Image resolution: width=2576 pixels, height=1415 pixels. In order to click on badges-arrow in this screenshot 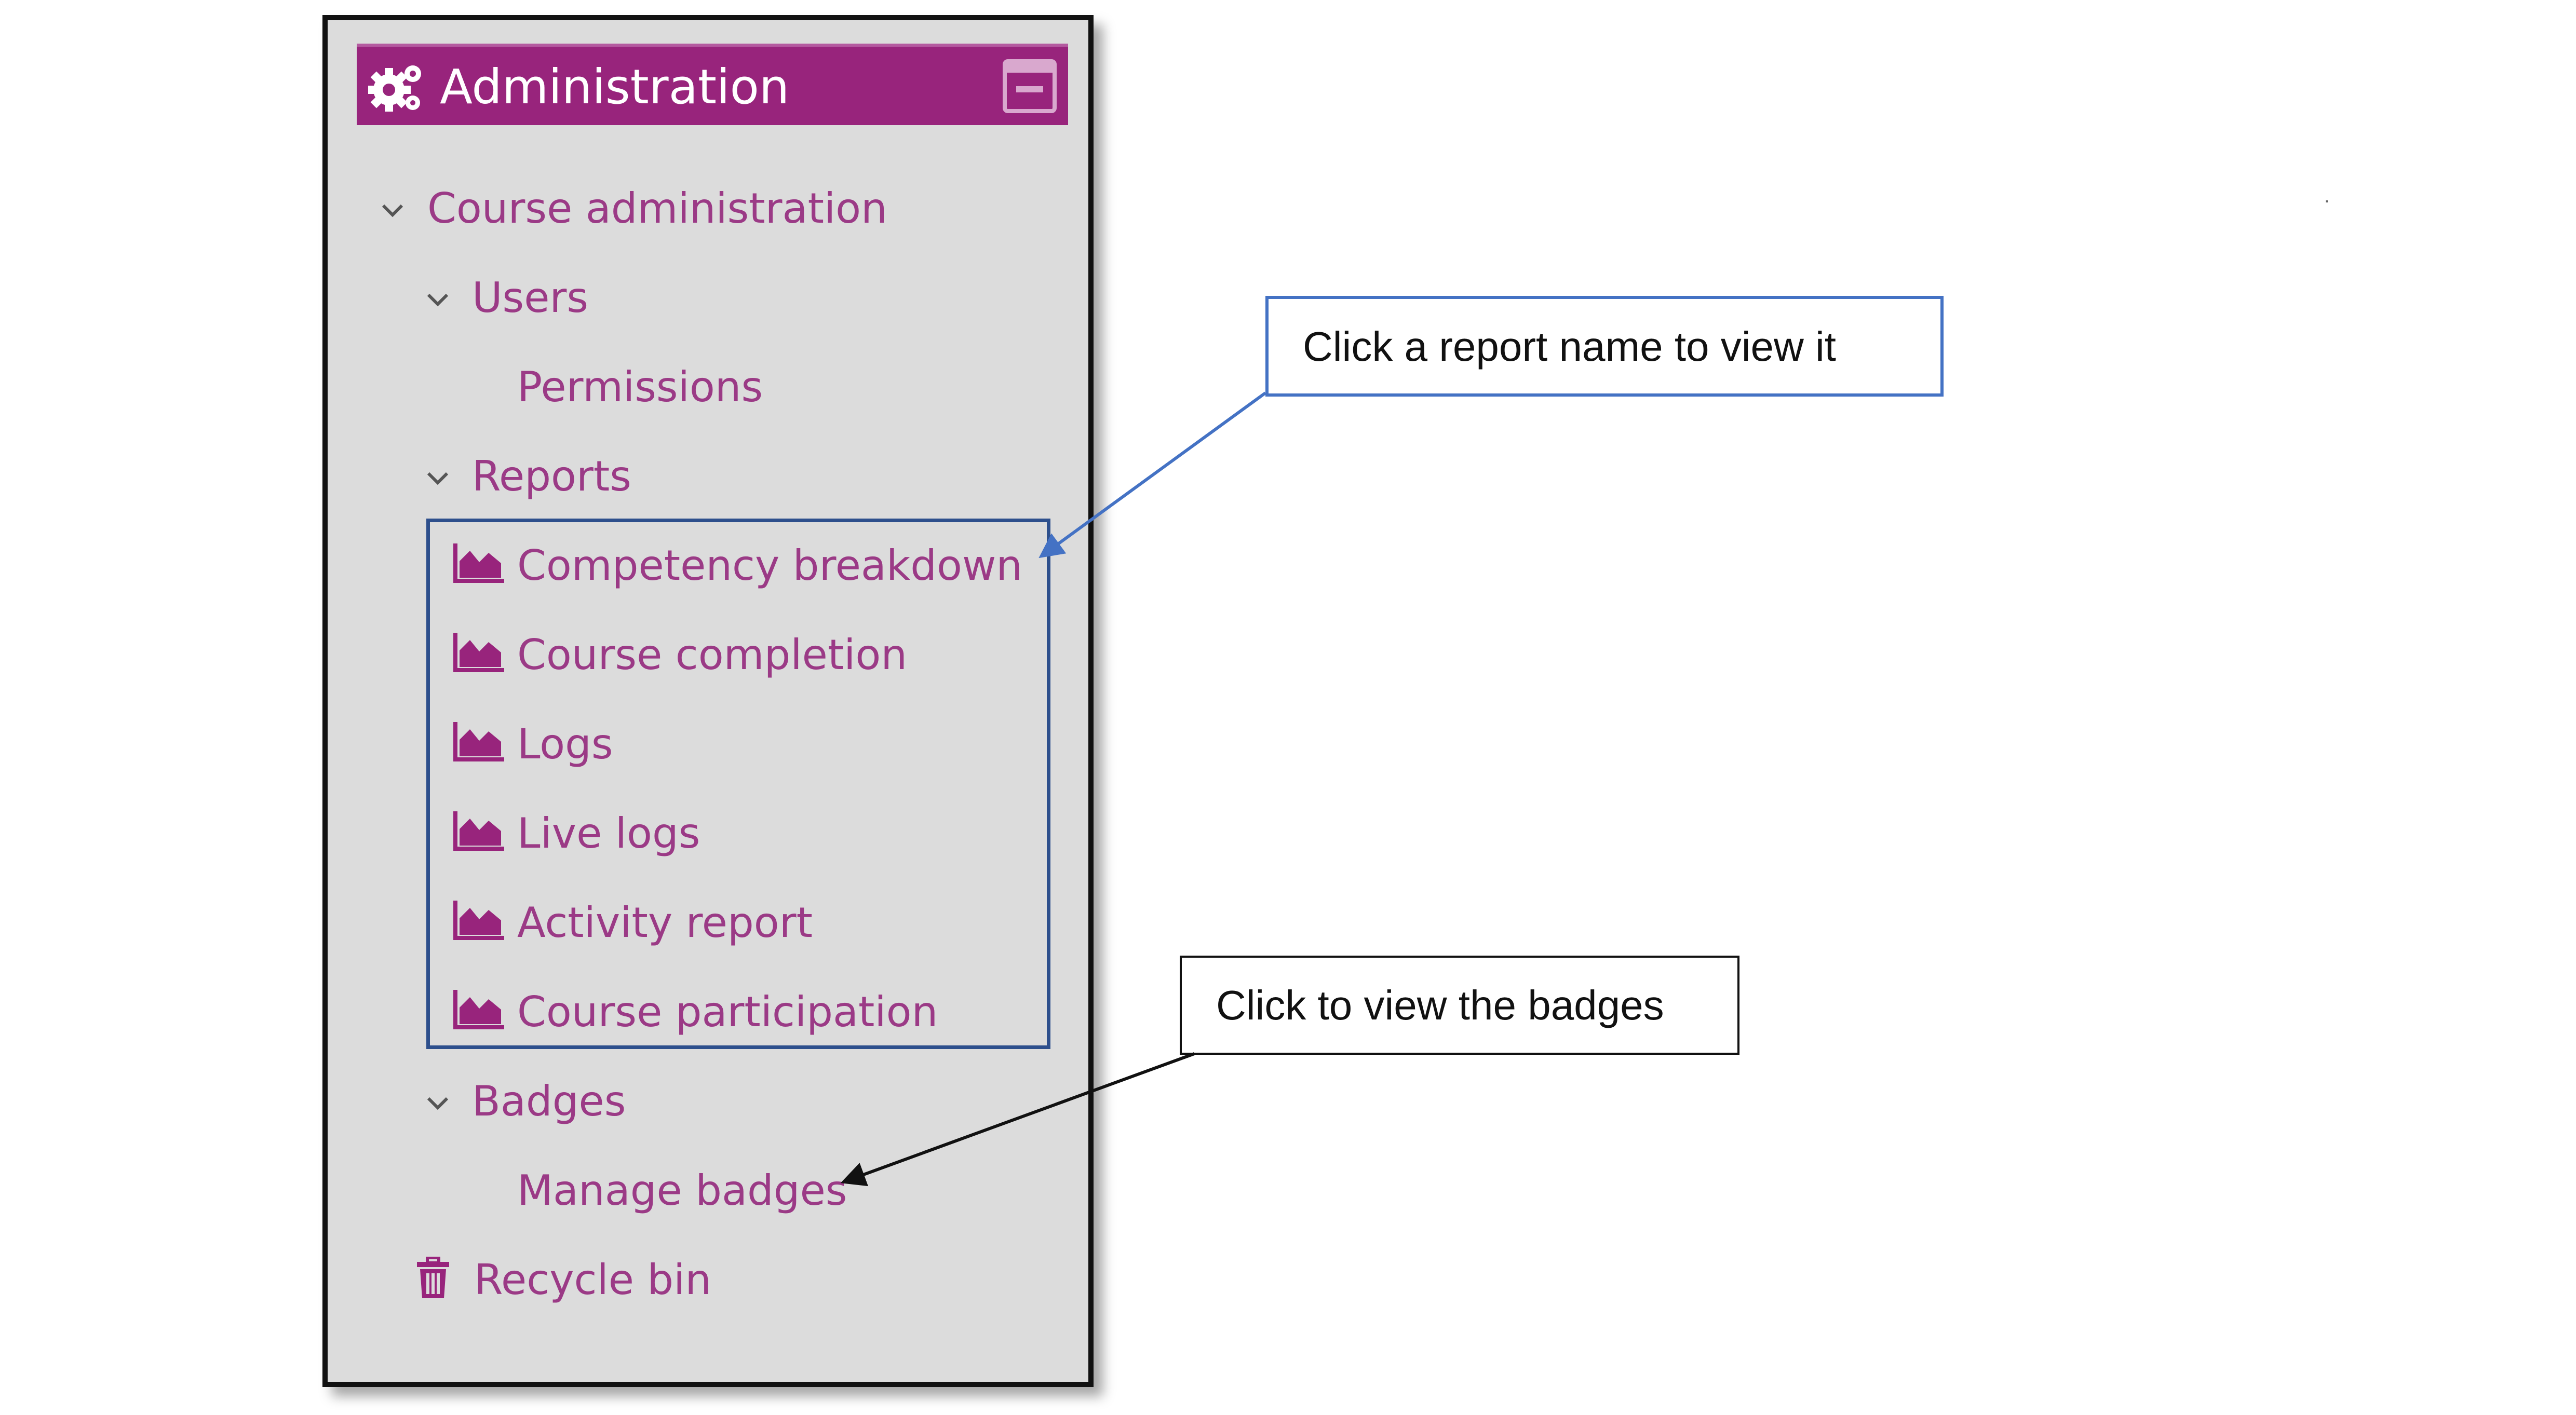, I will do `click(1017, 1120)`.